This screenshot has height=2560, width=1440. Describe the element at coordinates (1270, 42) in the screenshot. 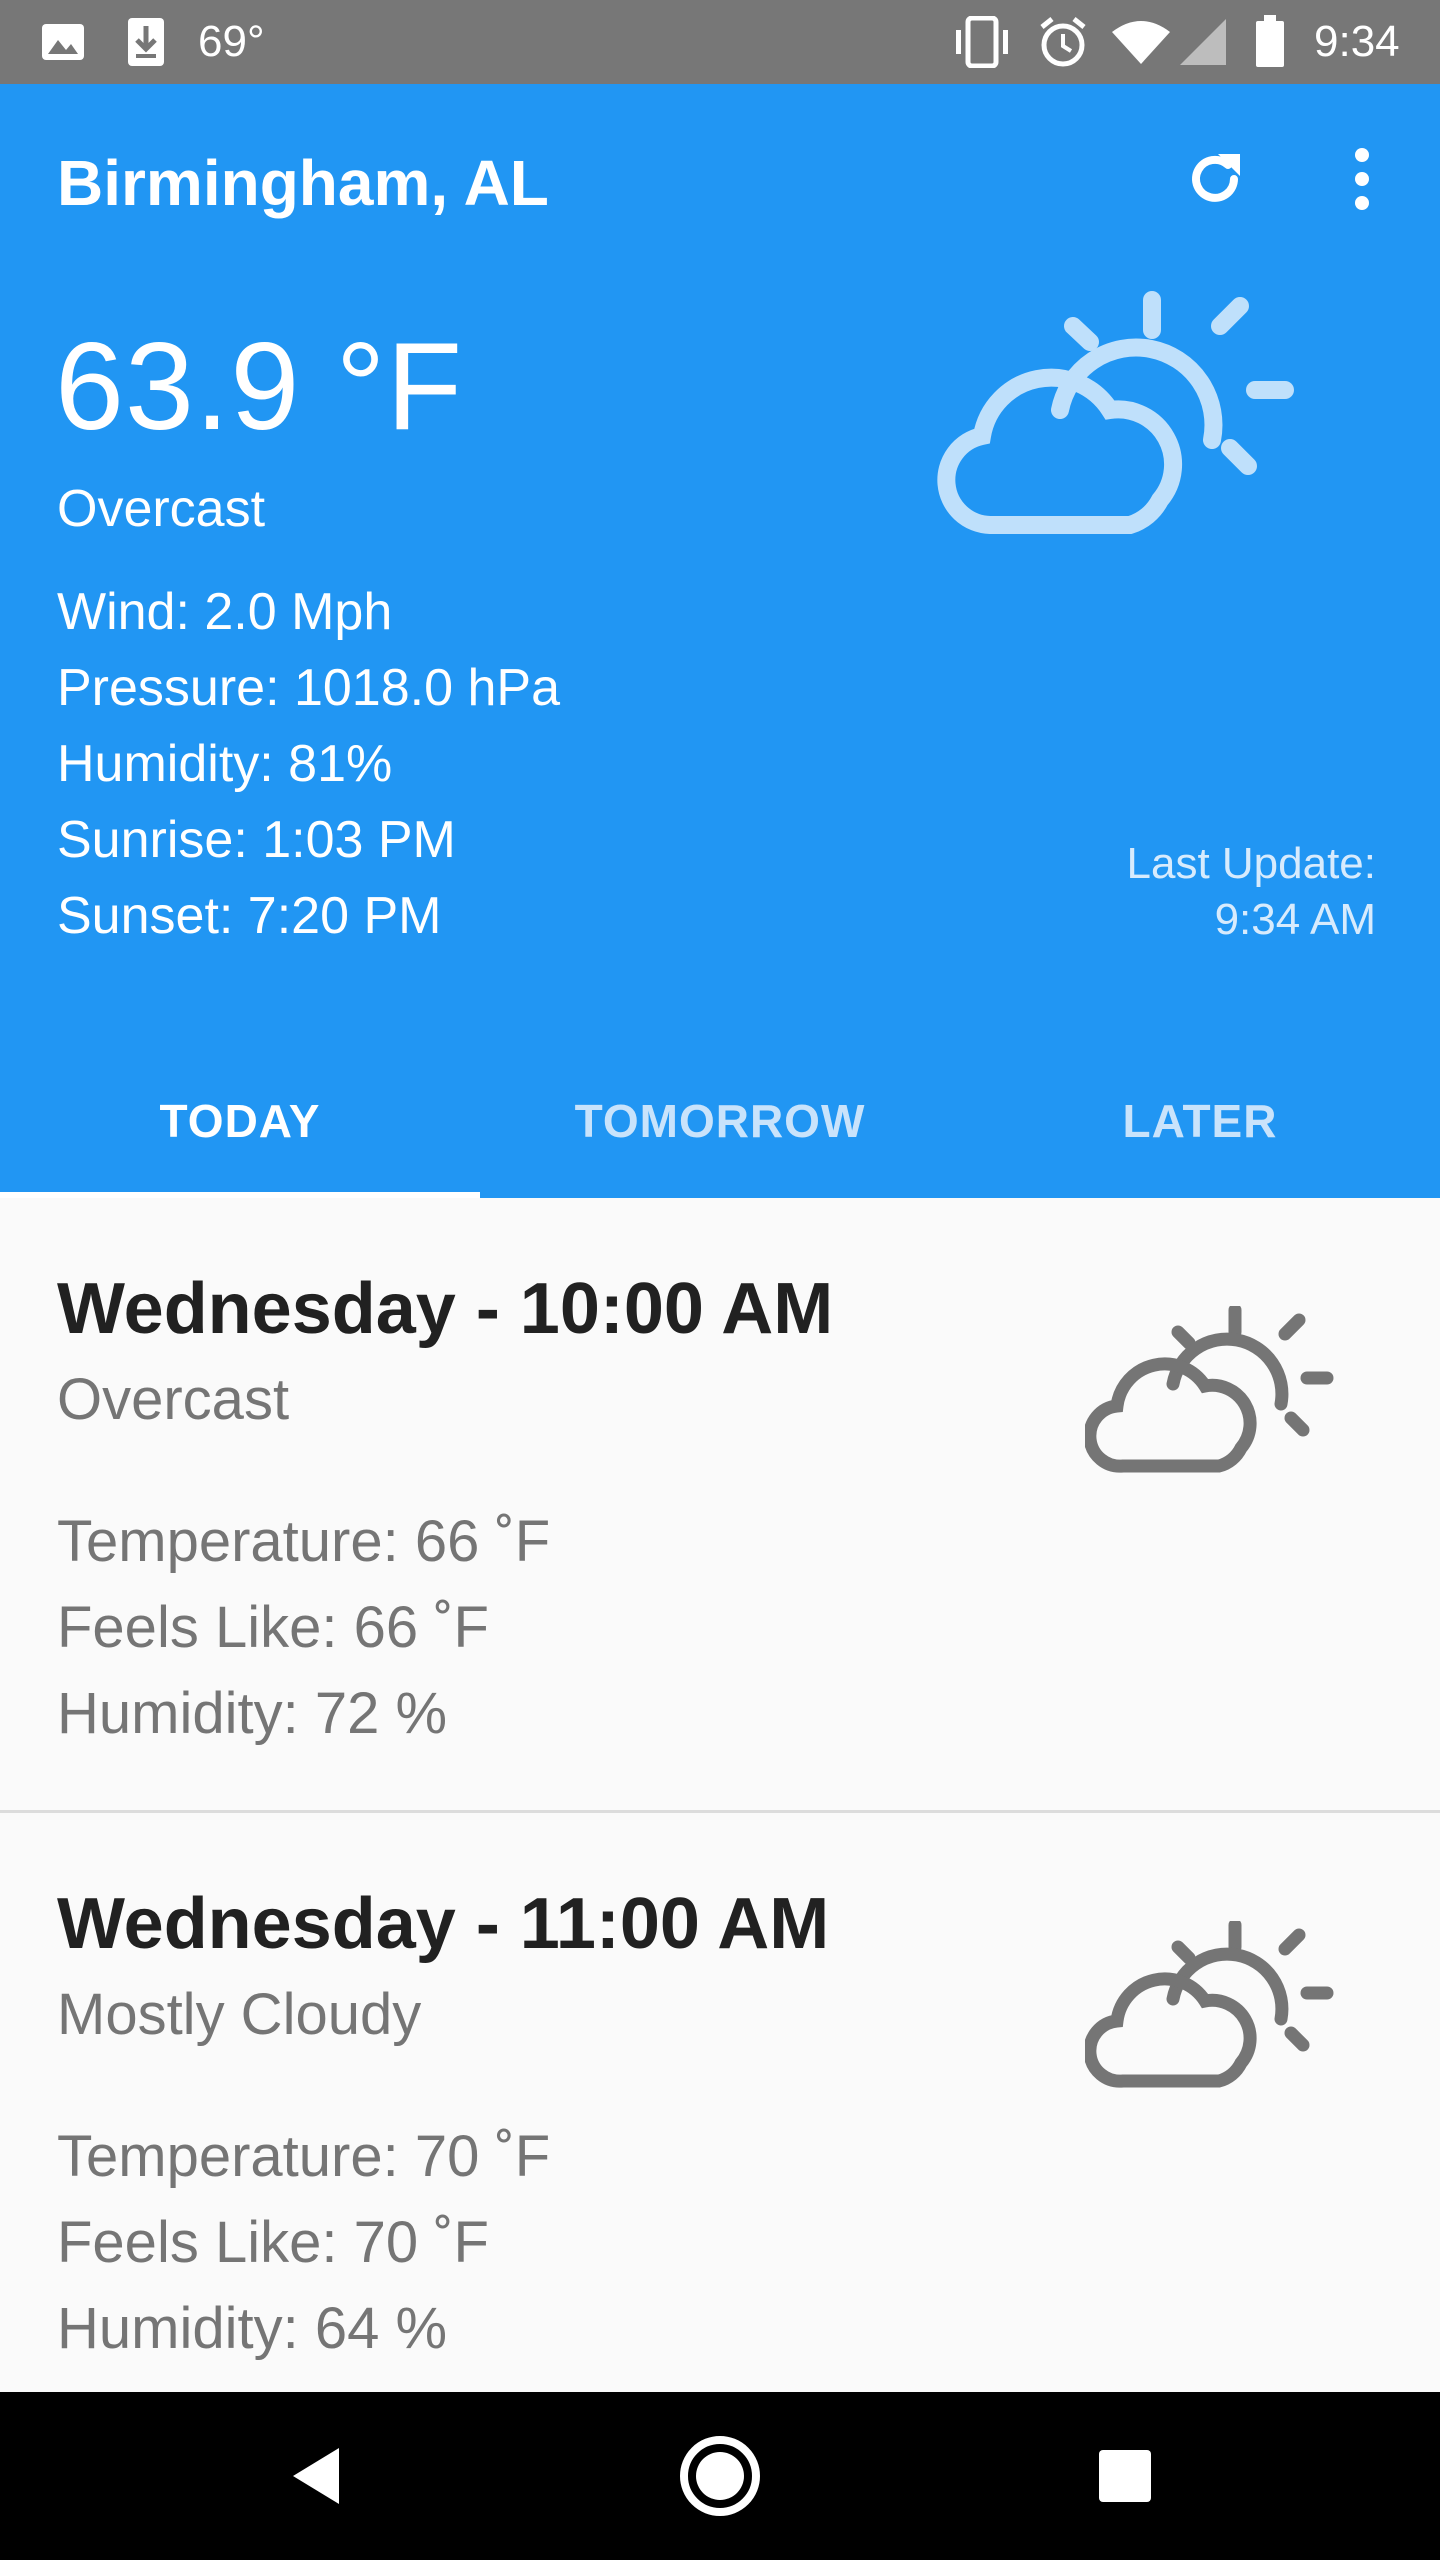

I see `battery-icon` at that location.